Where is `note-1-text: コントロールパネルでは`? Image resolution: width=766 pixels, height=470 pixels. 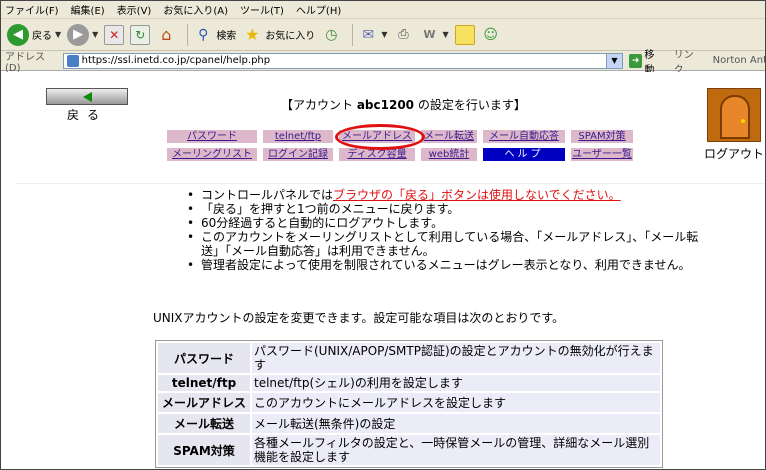 note-1-text: コントロールパネルでは is located at coordinates (267, 195).